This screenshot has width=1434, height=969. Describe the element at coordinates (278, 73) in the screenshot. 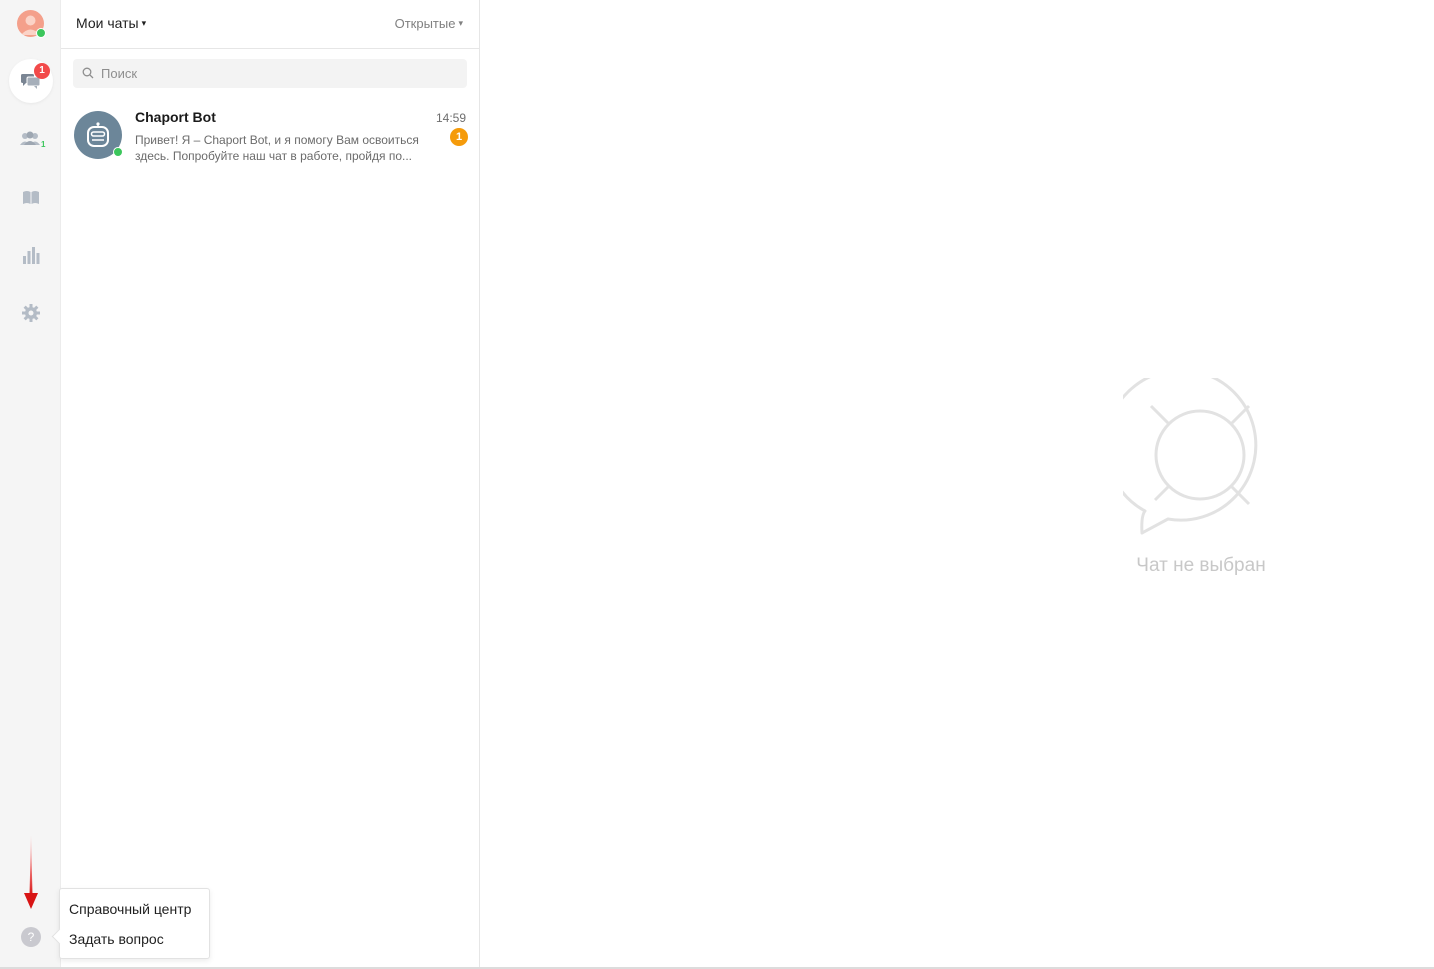

I see `search-input` at that location.